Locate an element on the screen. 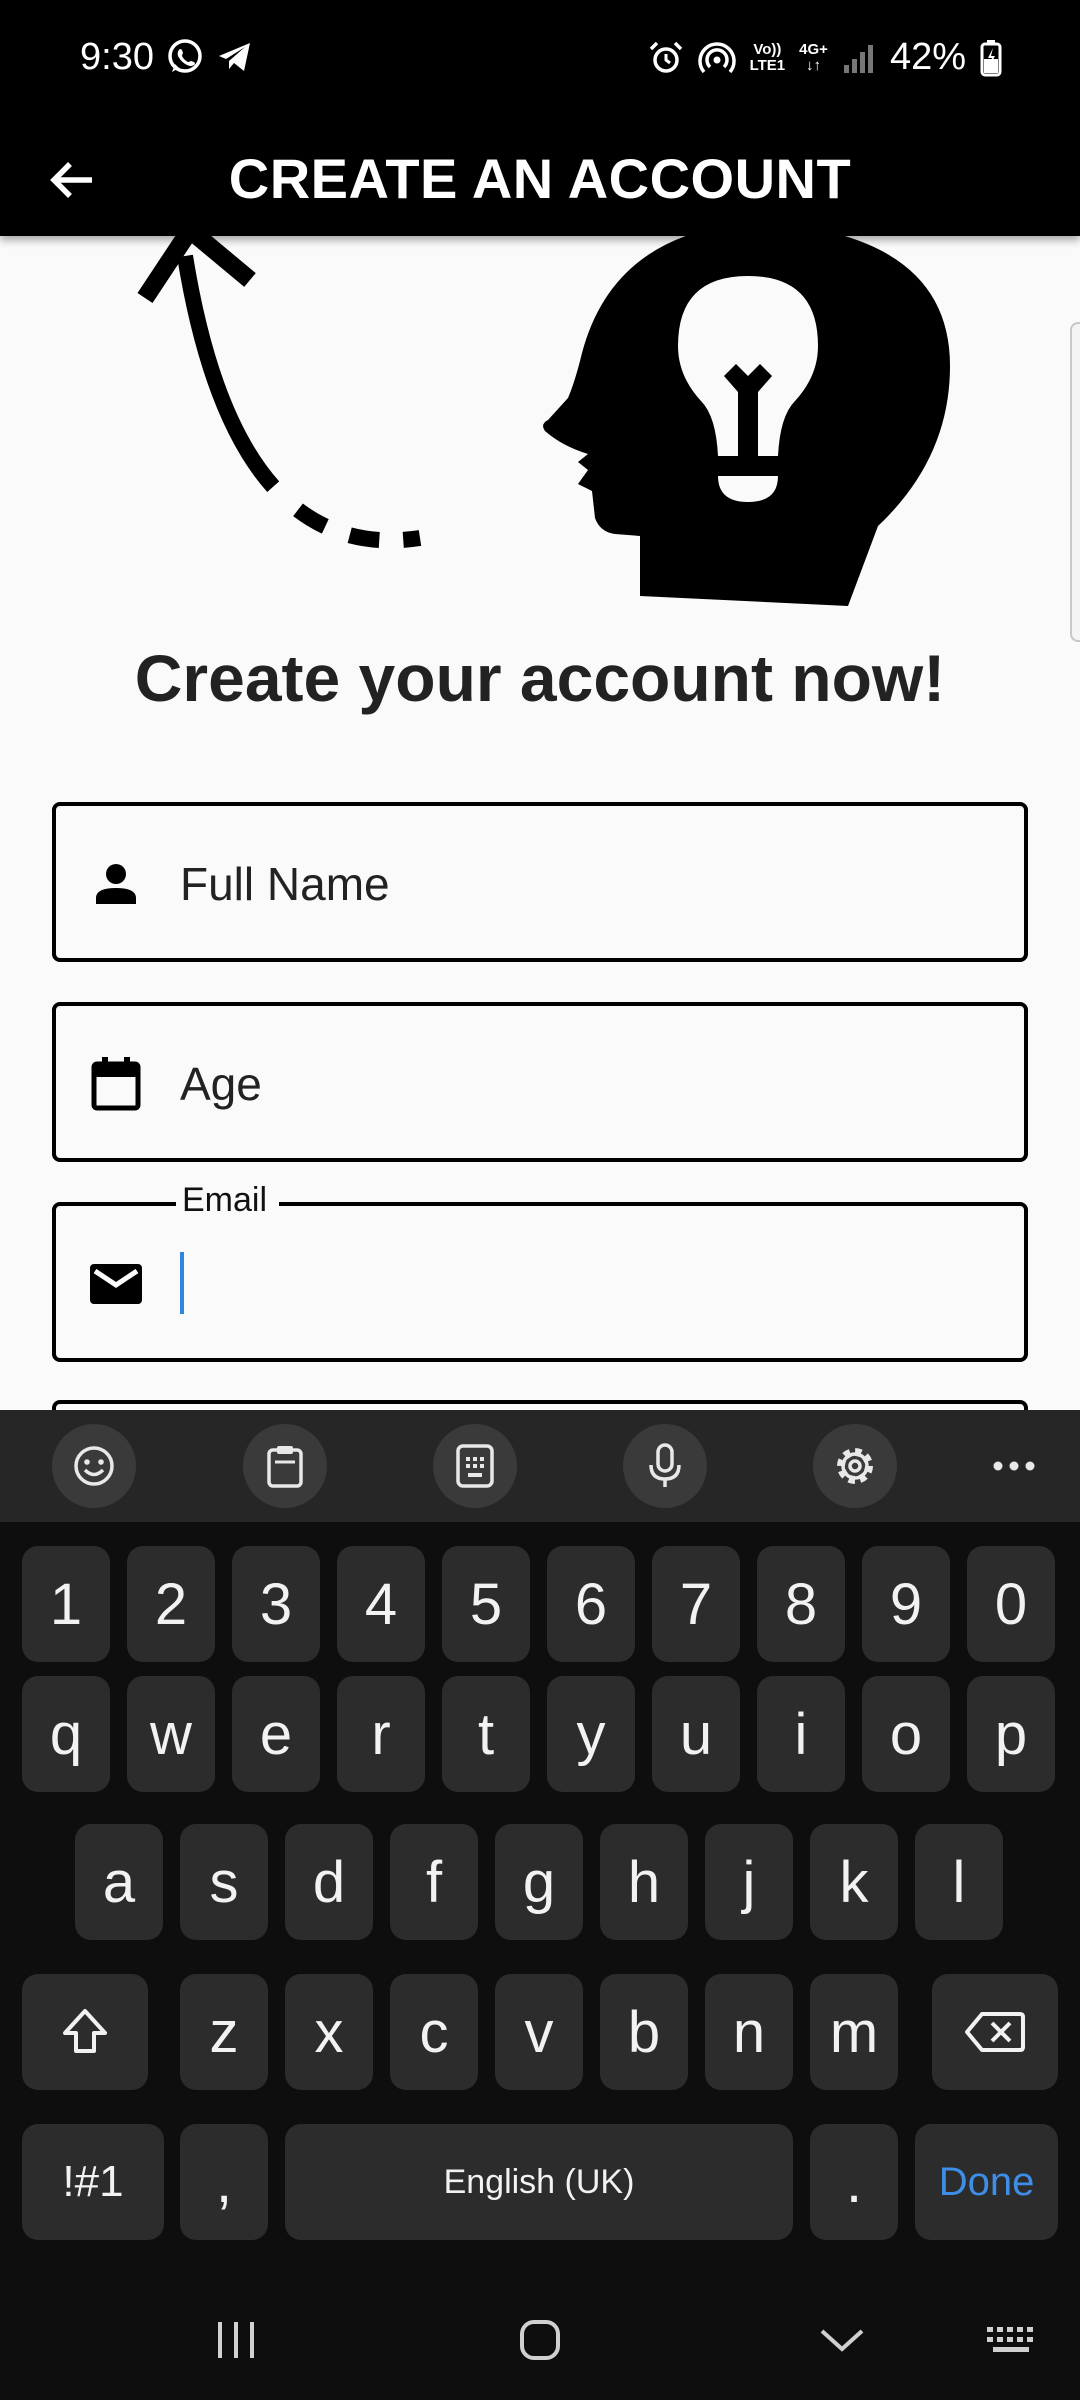 The height and width of the screenshot is (2400, 1080). key-b: b is located at coordinates (644, 2032).